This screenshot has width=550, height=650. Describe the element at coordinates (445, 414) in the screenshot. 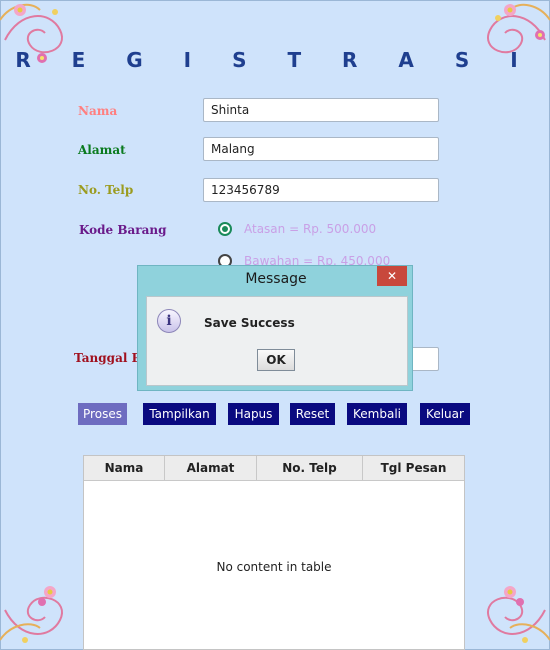

I see `keluar-button: Keluar` at that location.